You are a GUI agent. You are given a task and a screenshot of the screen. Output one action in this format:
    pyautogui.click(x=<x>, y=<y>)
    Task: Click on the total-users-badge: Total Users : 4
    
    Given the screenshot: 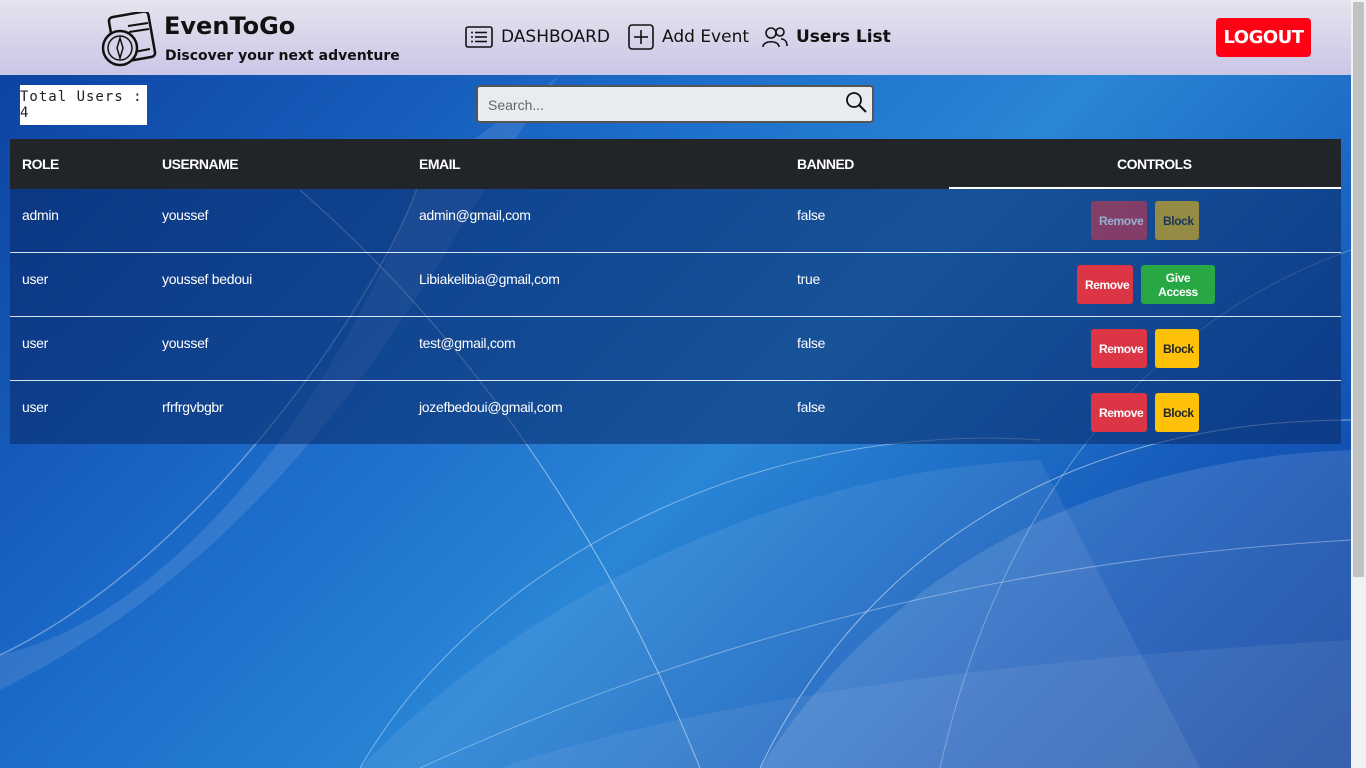 What is the action you would take?
    pyautogui.click(x=83, y=105)
    